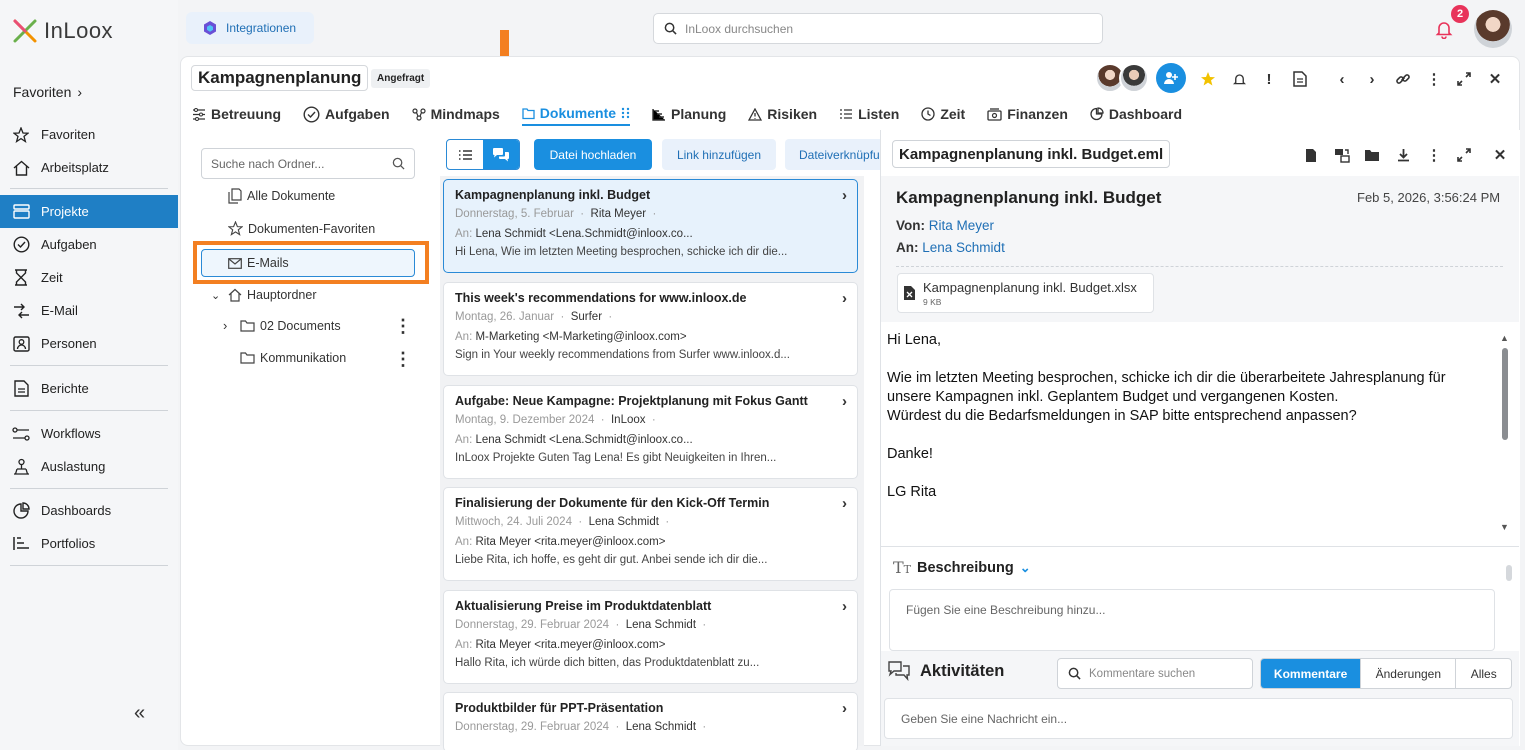 This screenshot has height=750, width=1525. What do you see at coordinates (869, 114) in the screenshot?
I see `tab-listen: Listen` at bounding box center [869, 114].